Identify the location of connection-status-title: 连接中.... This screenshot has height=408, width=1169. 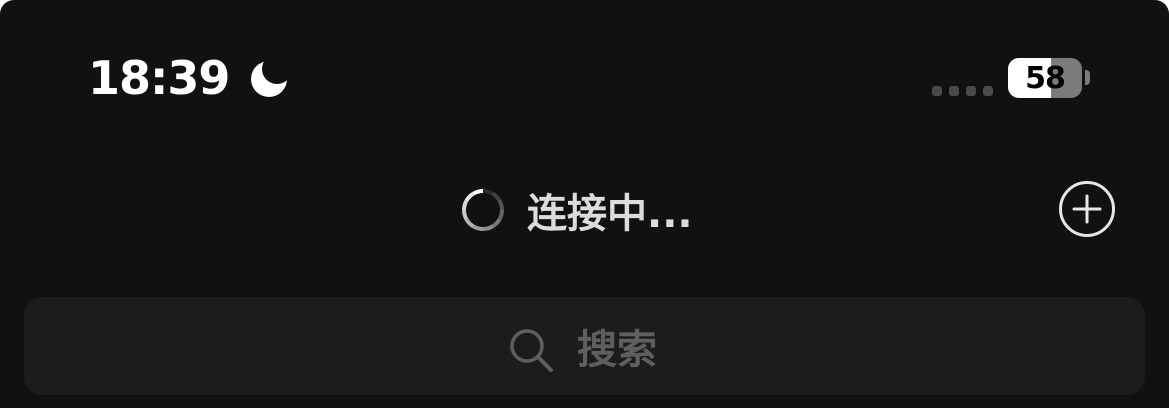
(610, 214).